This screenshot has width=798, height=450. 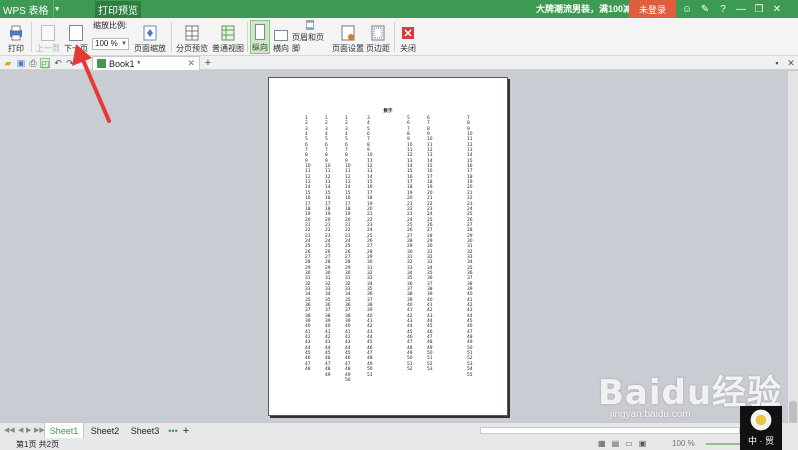 I want to click on status-bar: 第1页 共2页 ▦ ▤ ▭ ▣ 100 %, so click(x=399, y=444).